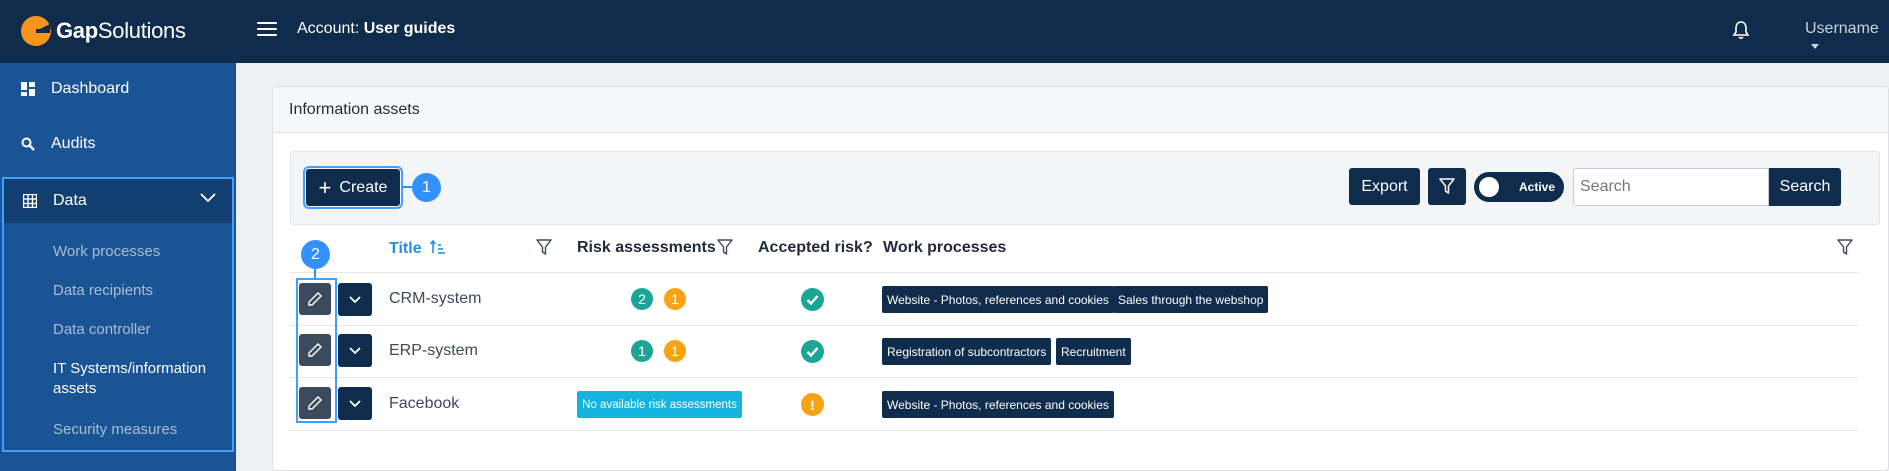 This screenshot has width=1889, height=471. I want to click on column-header-title: Title, so click(417, 248).